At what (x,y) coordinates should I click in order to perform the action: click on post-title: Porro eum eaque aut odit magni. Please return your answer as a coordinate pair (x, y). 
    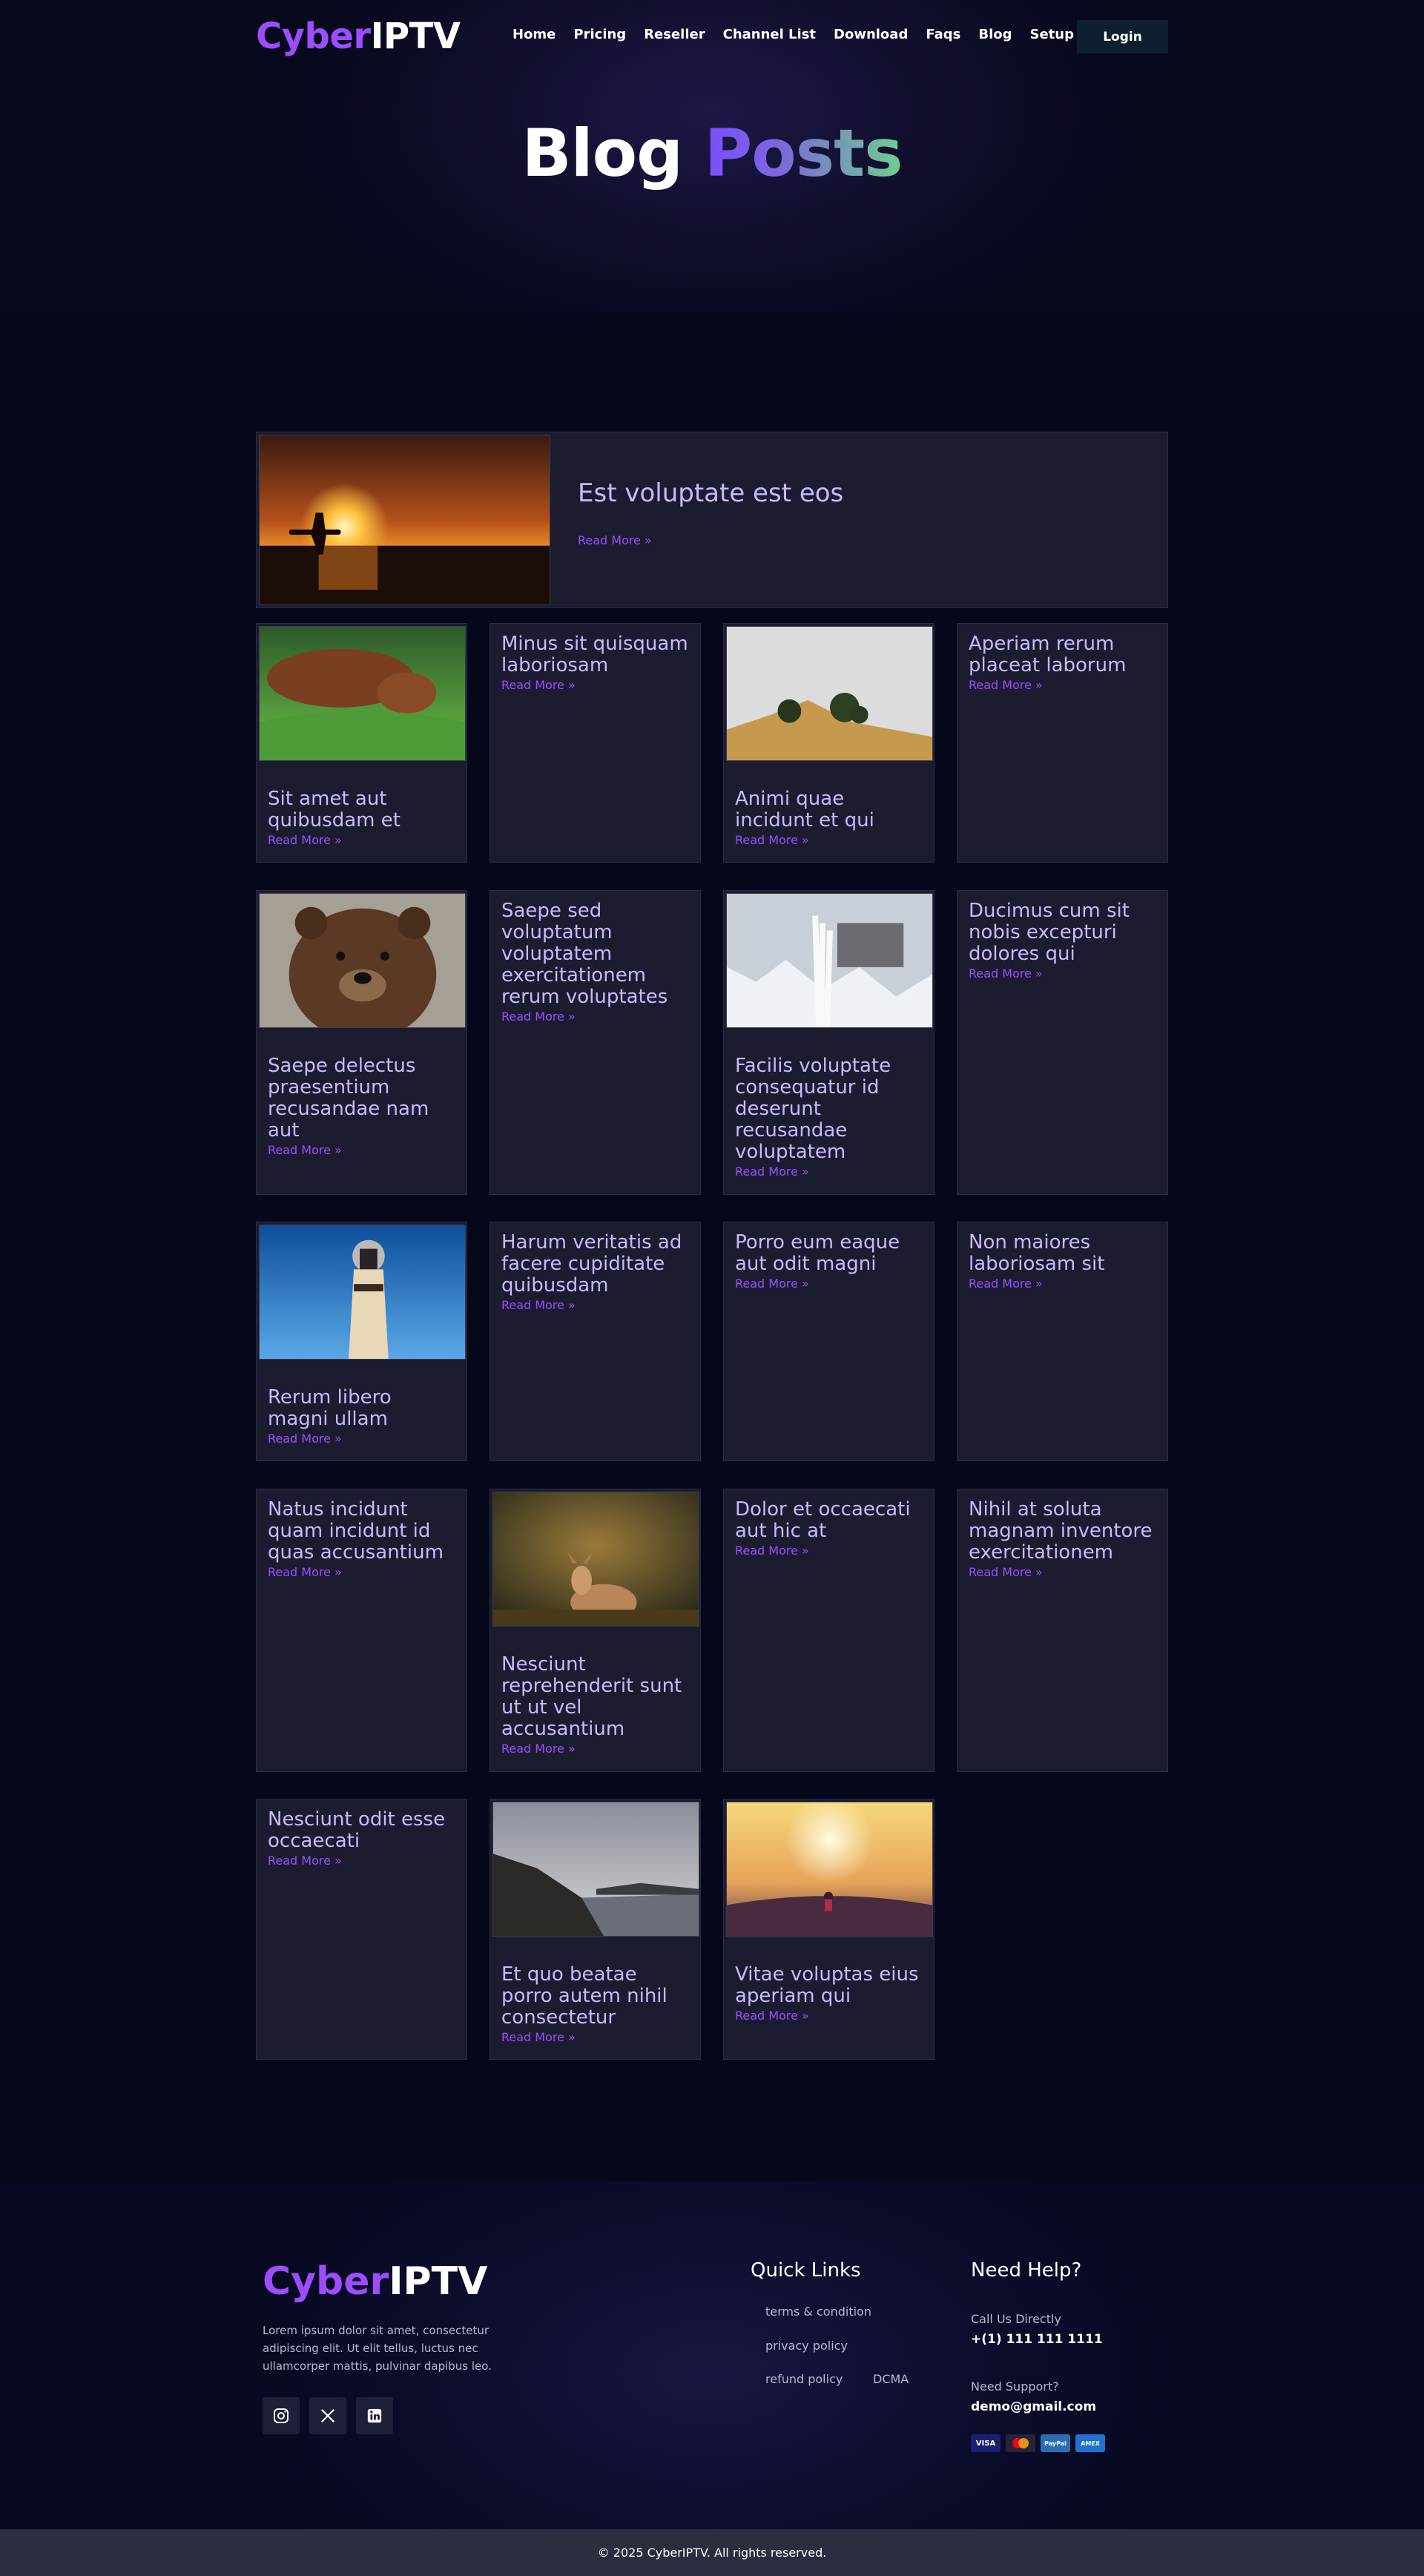
    Looking at the image, I should click on (830, 1254).